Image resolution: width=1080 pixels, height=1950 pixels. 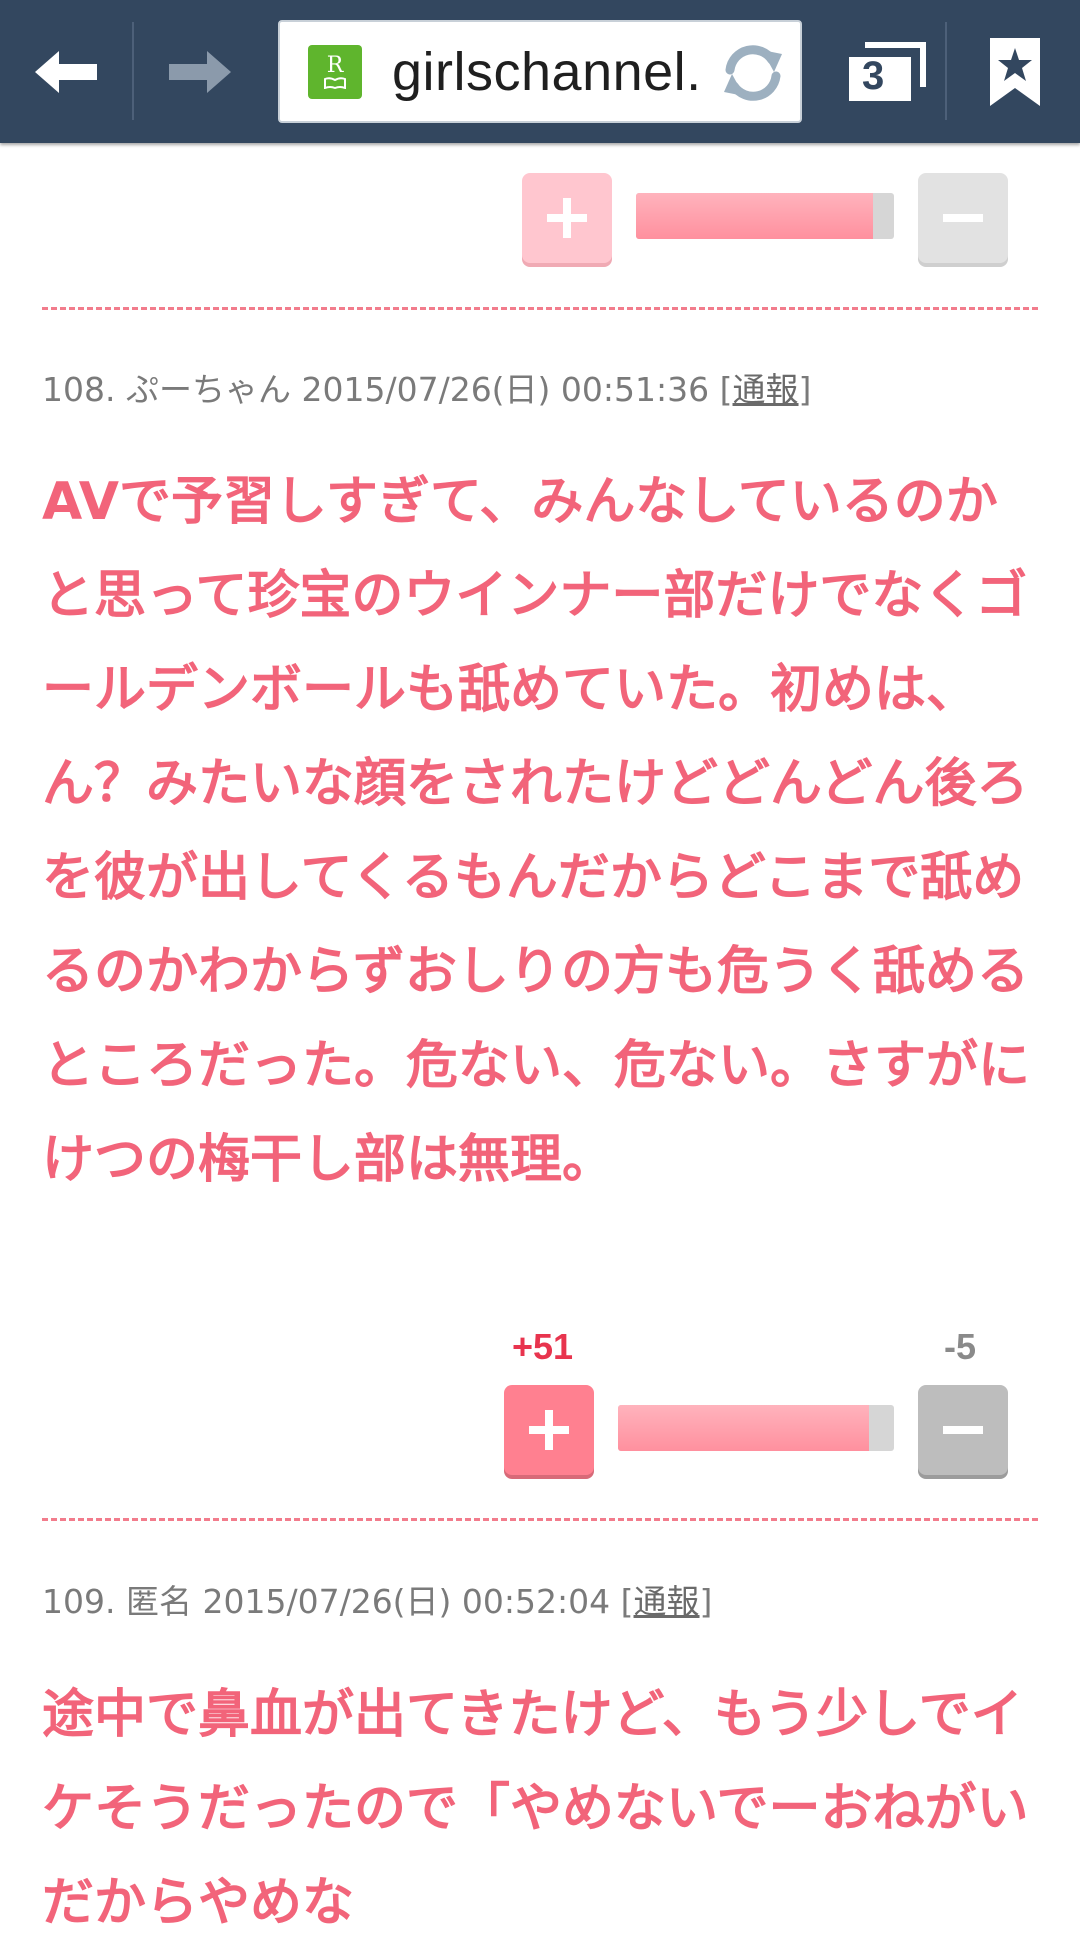 I want to click on site-favicon: R, so click(x=335, y=71).